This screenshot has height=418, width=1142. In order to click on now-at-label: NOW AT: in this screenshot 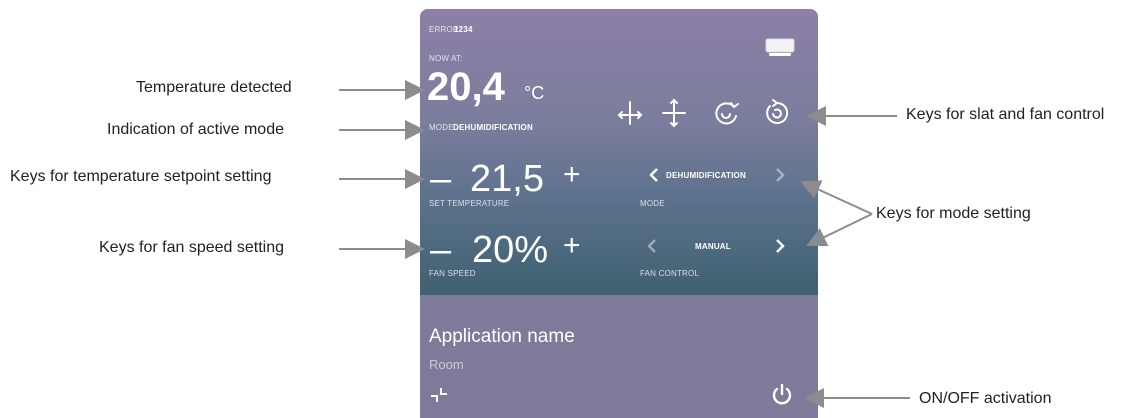, I will do `click(446, 58)`.